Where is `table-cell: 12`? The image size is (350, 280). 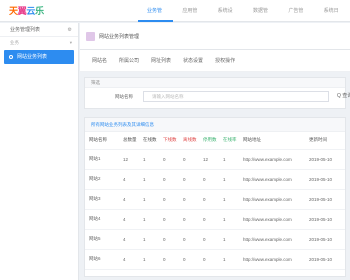 table-cell: 12 is located at coordinates (209, 159).